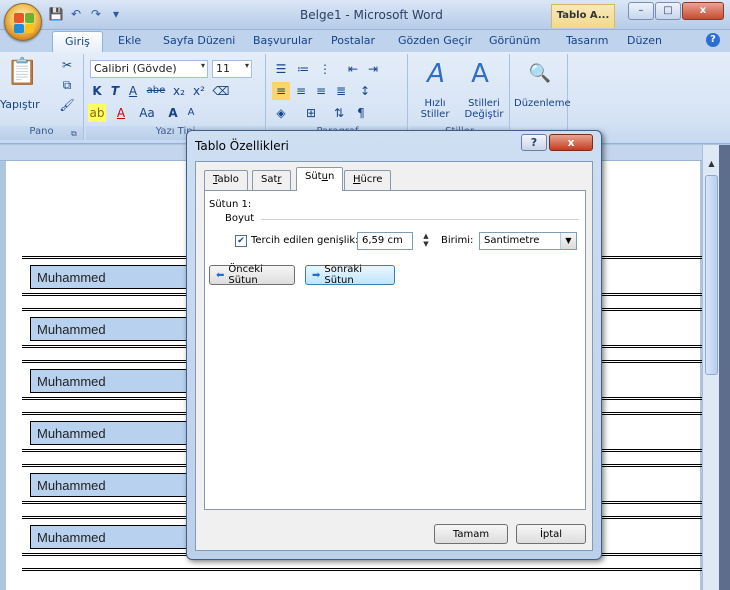  I want to click on ok-button: Tamam, so click(471, 534).